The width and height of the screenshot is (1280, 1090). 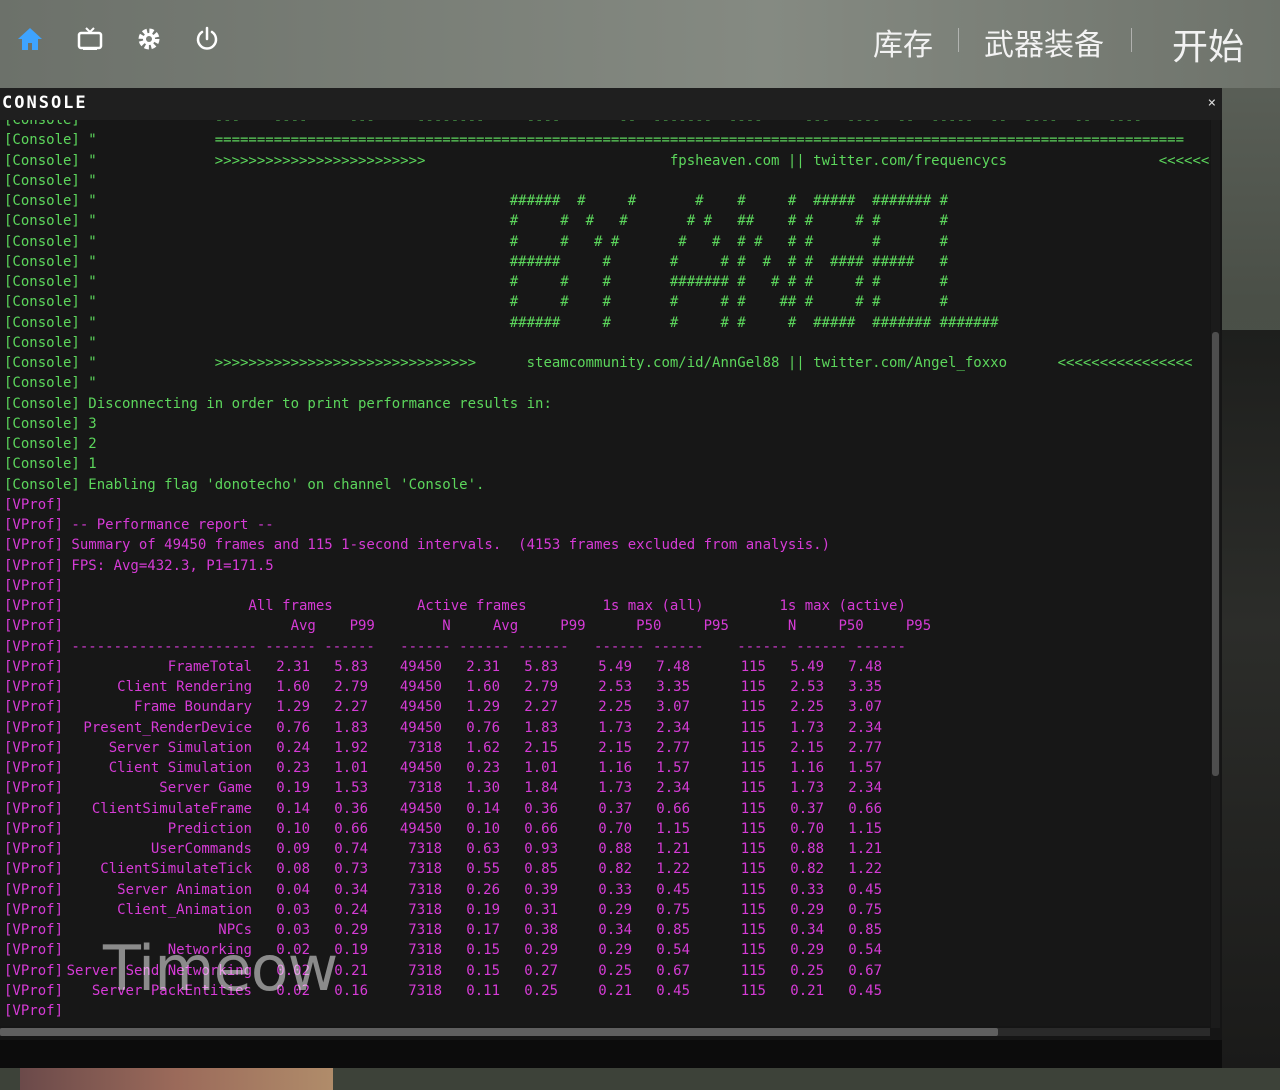 What do you see at coordinates (192, 707) in the screenshot?
I see `table-row-label: Frame Boundary` at bounding box center [192, 707].